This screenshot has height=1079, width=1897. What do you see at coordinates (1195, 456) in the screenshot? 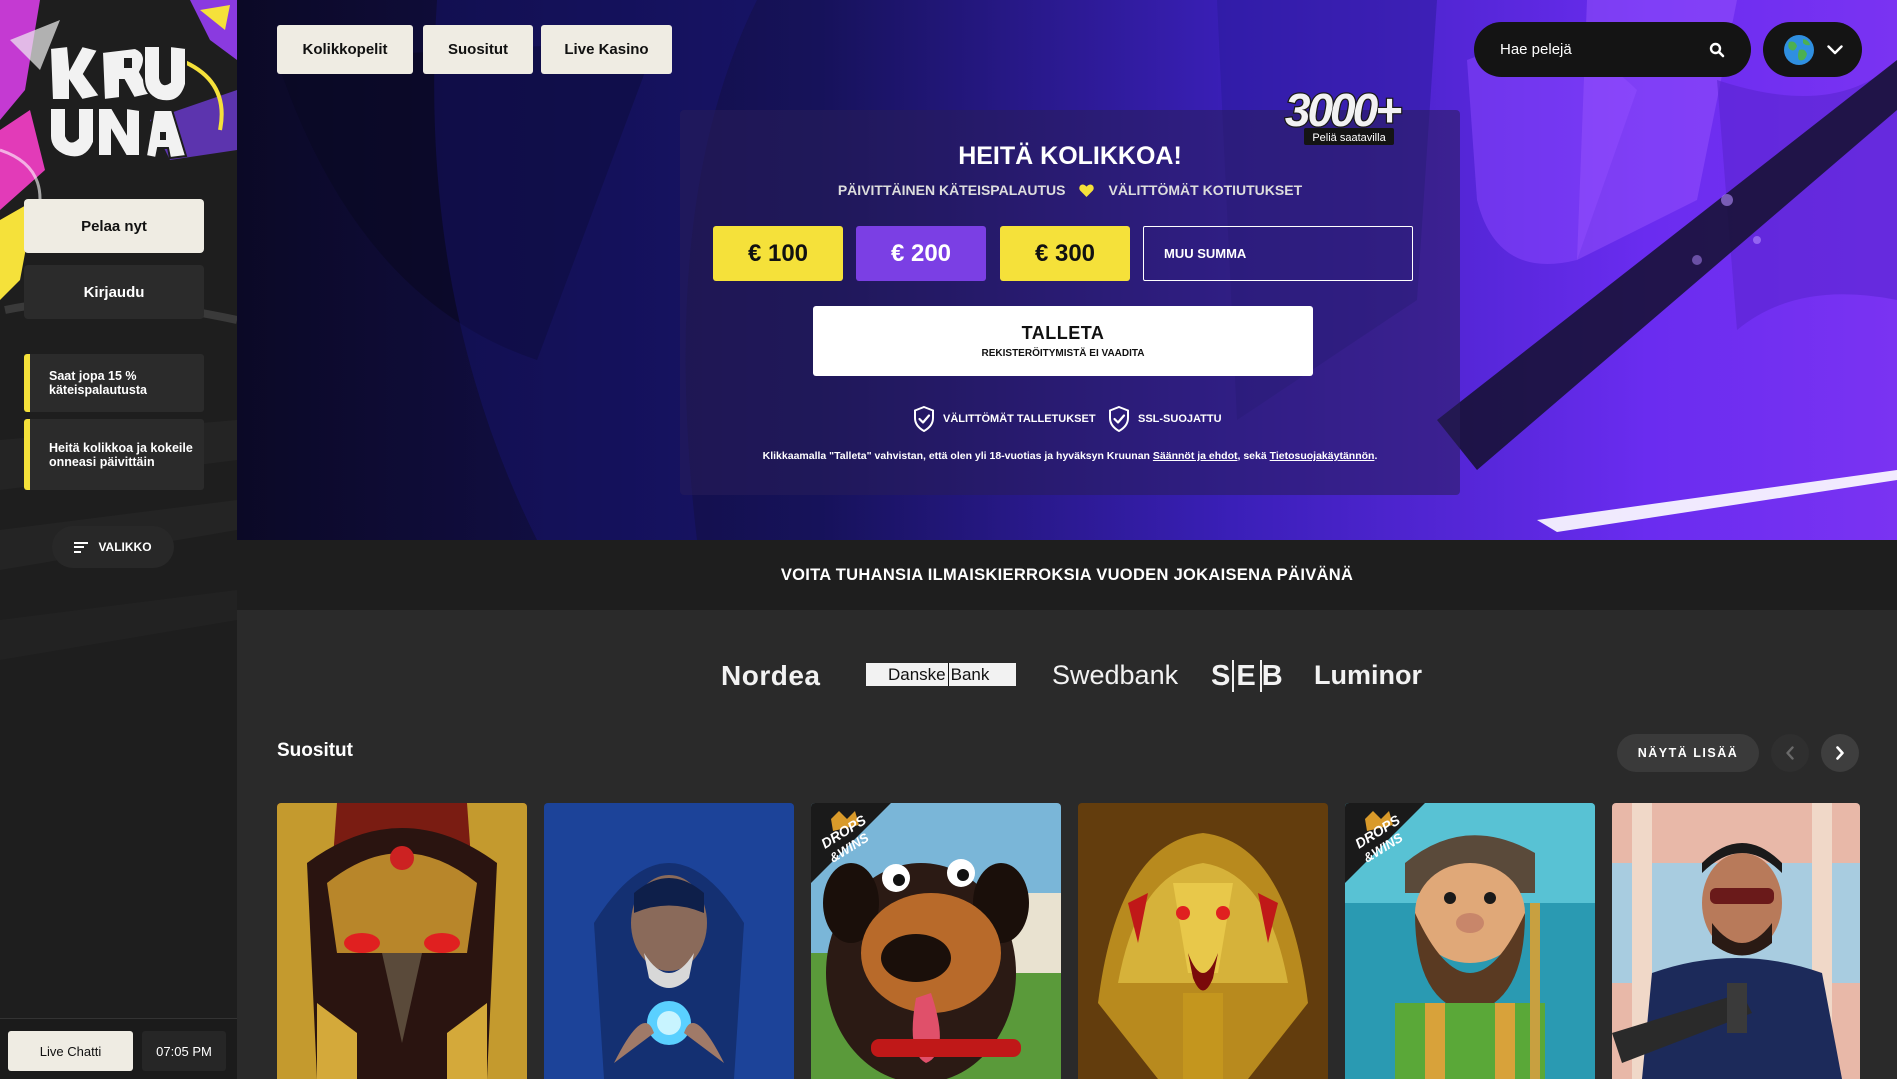
I see `terms-link: Säännöt ja ehdot` at bounding box center [1195, 456].